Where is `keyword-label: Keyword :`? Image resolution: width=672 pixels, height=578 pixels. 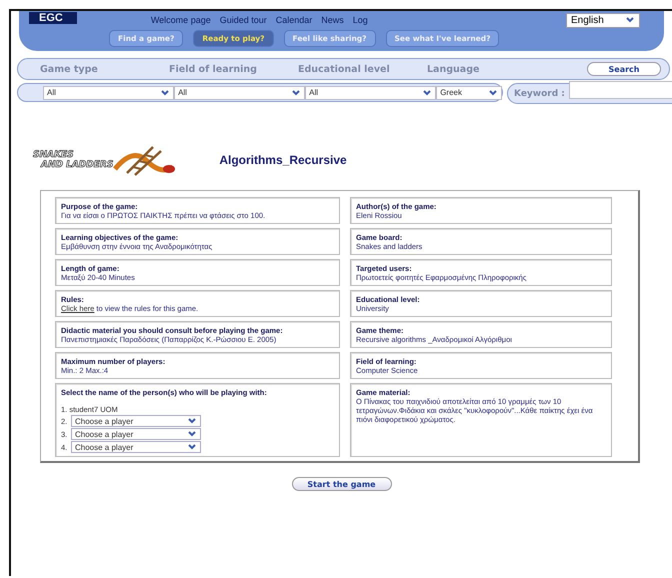 keyword-label: Keyword : is located at coordinates (539, 93).